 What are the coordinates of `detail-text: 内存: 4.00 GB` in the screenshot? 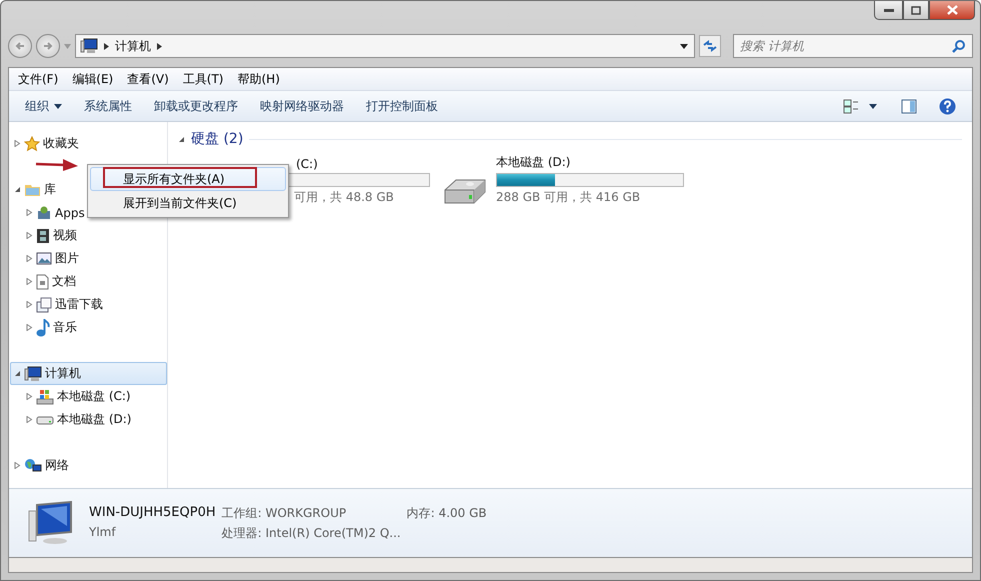 It's located at (446, 513).